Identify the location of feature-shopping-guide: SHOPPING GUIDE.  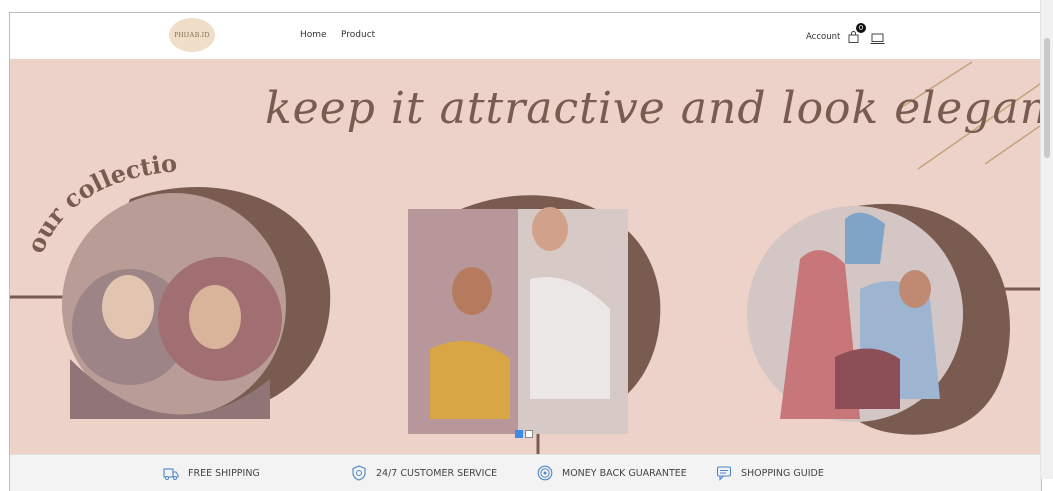
(770, 473).